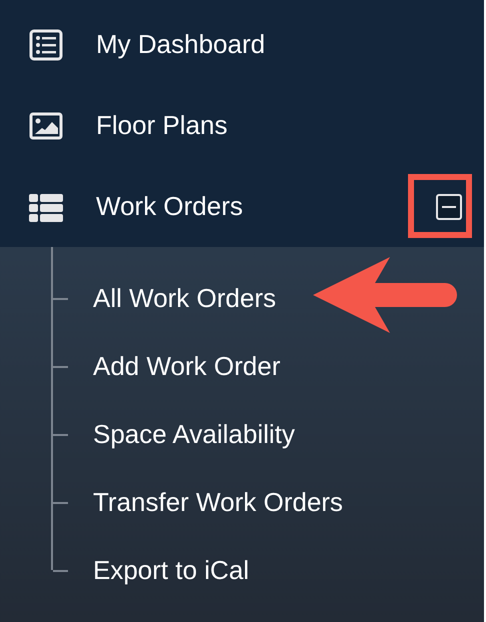 The height and width of the screenshot is (622, 486). I want to click on submenu-item: Space Availability, so click(194, 434).